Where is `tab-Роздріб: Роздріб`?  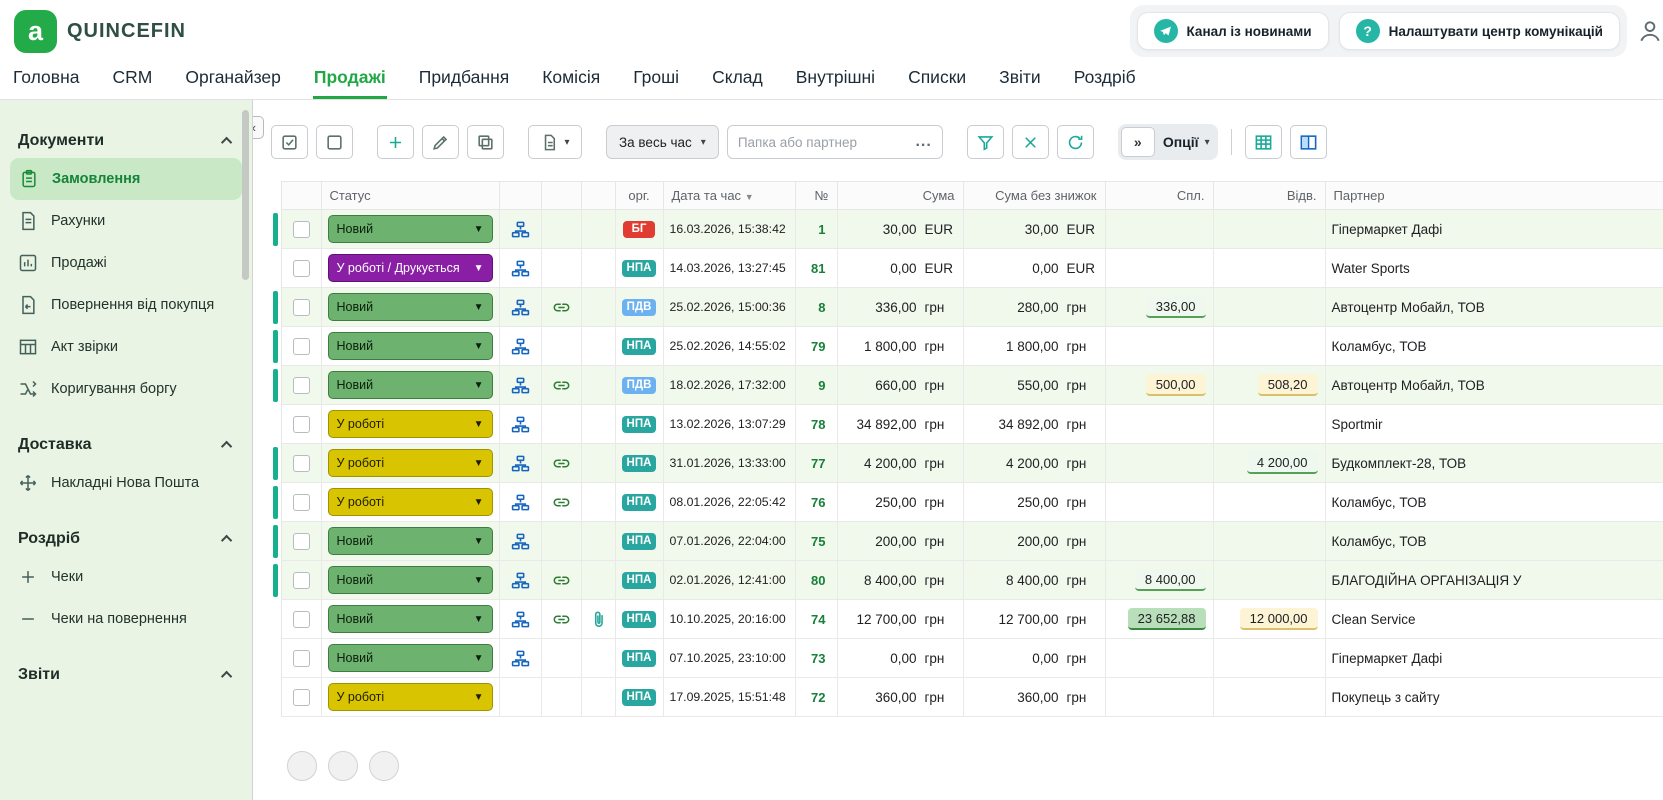
tab-Роздріб: Роздріб is located at coordinates (1105, 83).